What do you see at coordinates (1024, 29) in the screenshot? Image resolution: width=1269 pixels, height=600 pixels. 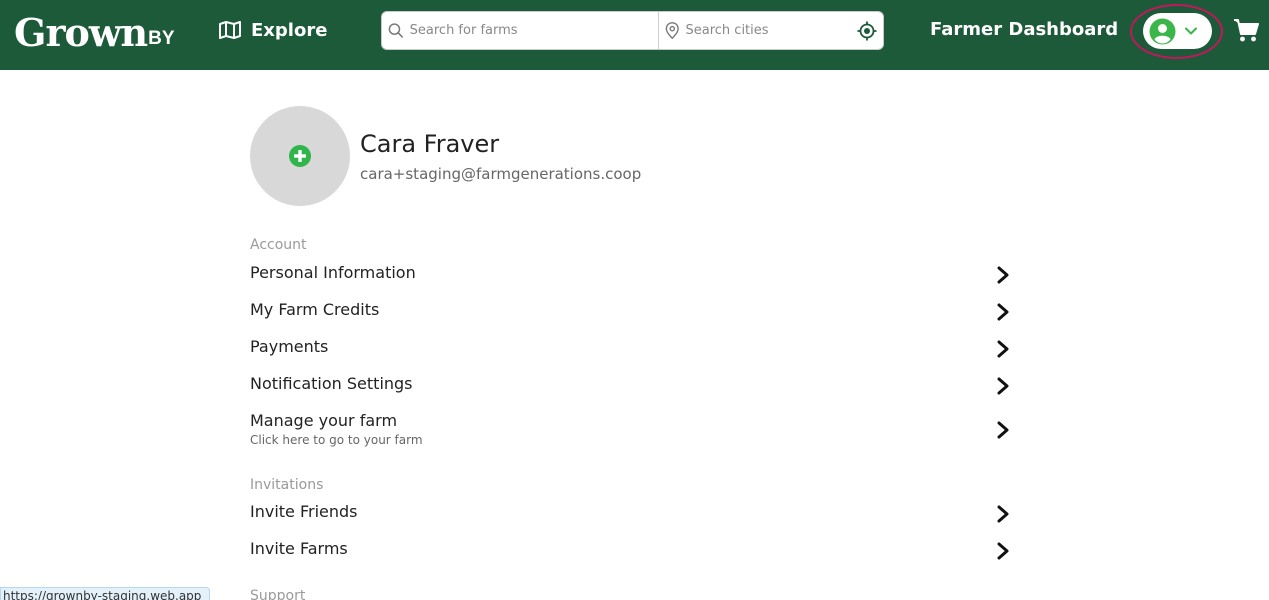 I see `farmer-dashboard-link: Farmer Dashboard` at bounding box center [1024, 29].